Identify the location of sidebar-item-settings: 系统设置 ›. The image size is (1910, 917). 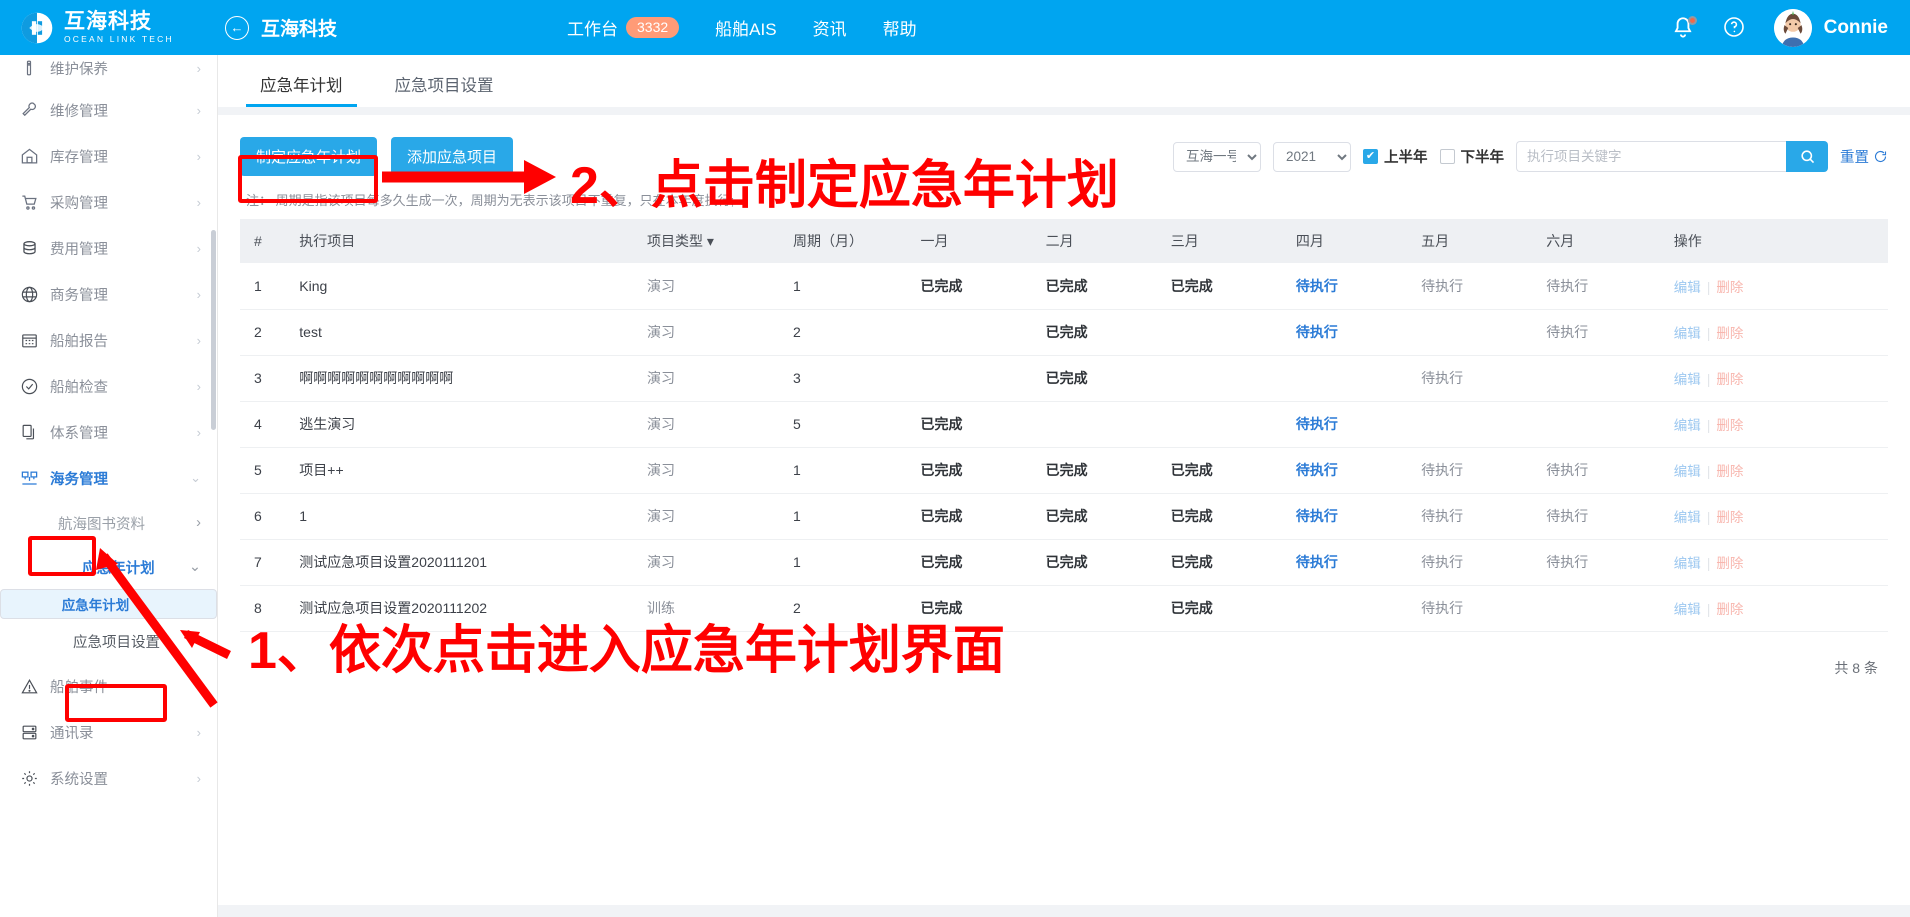
(108, 778).